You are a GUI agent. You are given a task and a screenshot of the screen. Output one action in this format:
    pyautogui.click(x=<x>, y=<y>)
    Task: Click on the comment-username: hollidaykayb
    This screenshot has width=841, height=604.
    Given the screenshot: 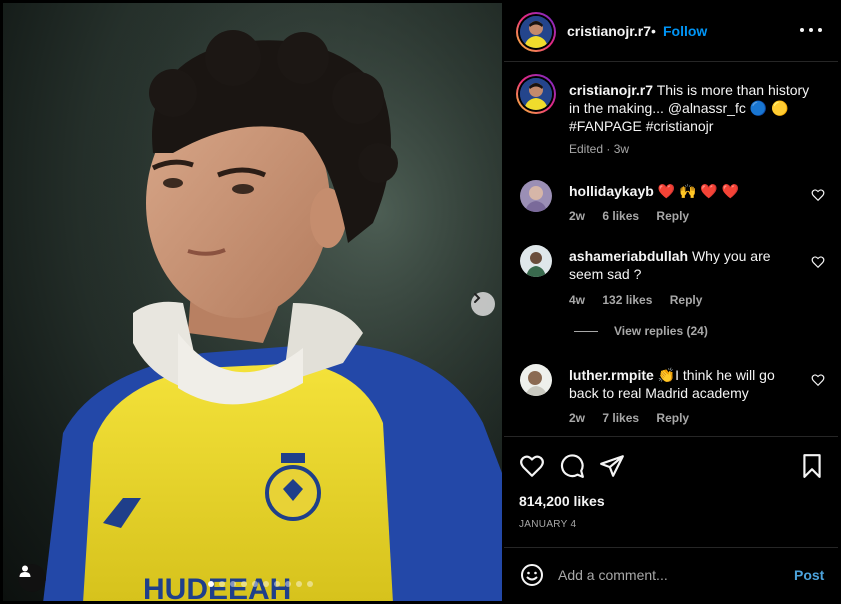 What is the action you would take?
    pyautogui.click(x=611, y=191)
    